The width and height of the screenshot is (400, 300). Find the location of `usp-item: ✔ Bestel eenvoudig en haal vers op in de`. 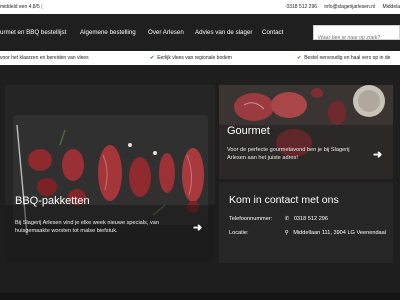

usp-item: ✔ Bestel eenvoudig en haal vers op in de is located at coordinates (343, 58).